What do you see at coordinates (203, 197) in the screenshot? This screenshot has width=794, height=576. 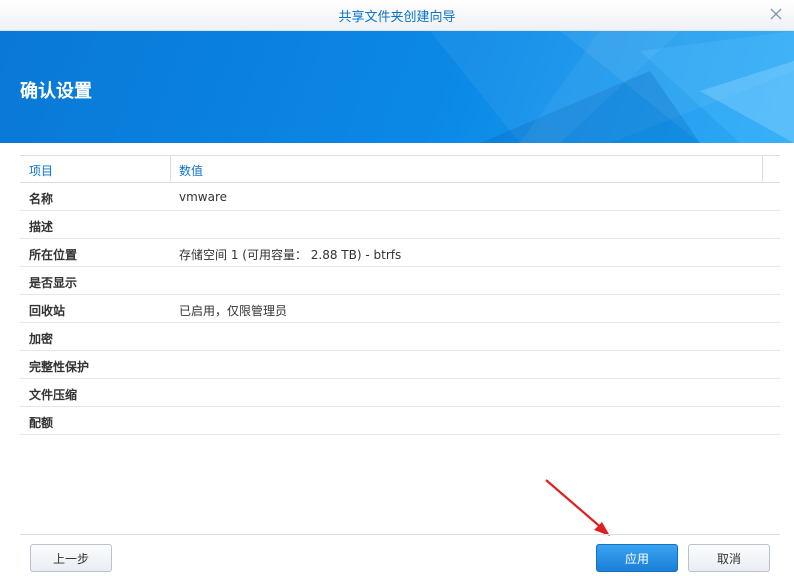 I see `row-value: vmware` at bounding box center [203, 197].